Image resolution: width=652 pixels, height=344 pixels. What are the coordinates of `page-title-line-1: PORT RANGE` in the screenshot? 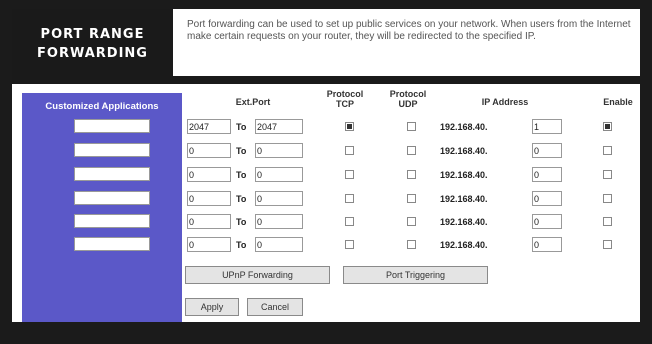 It's located at (92, 34).